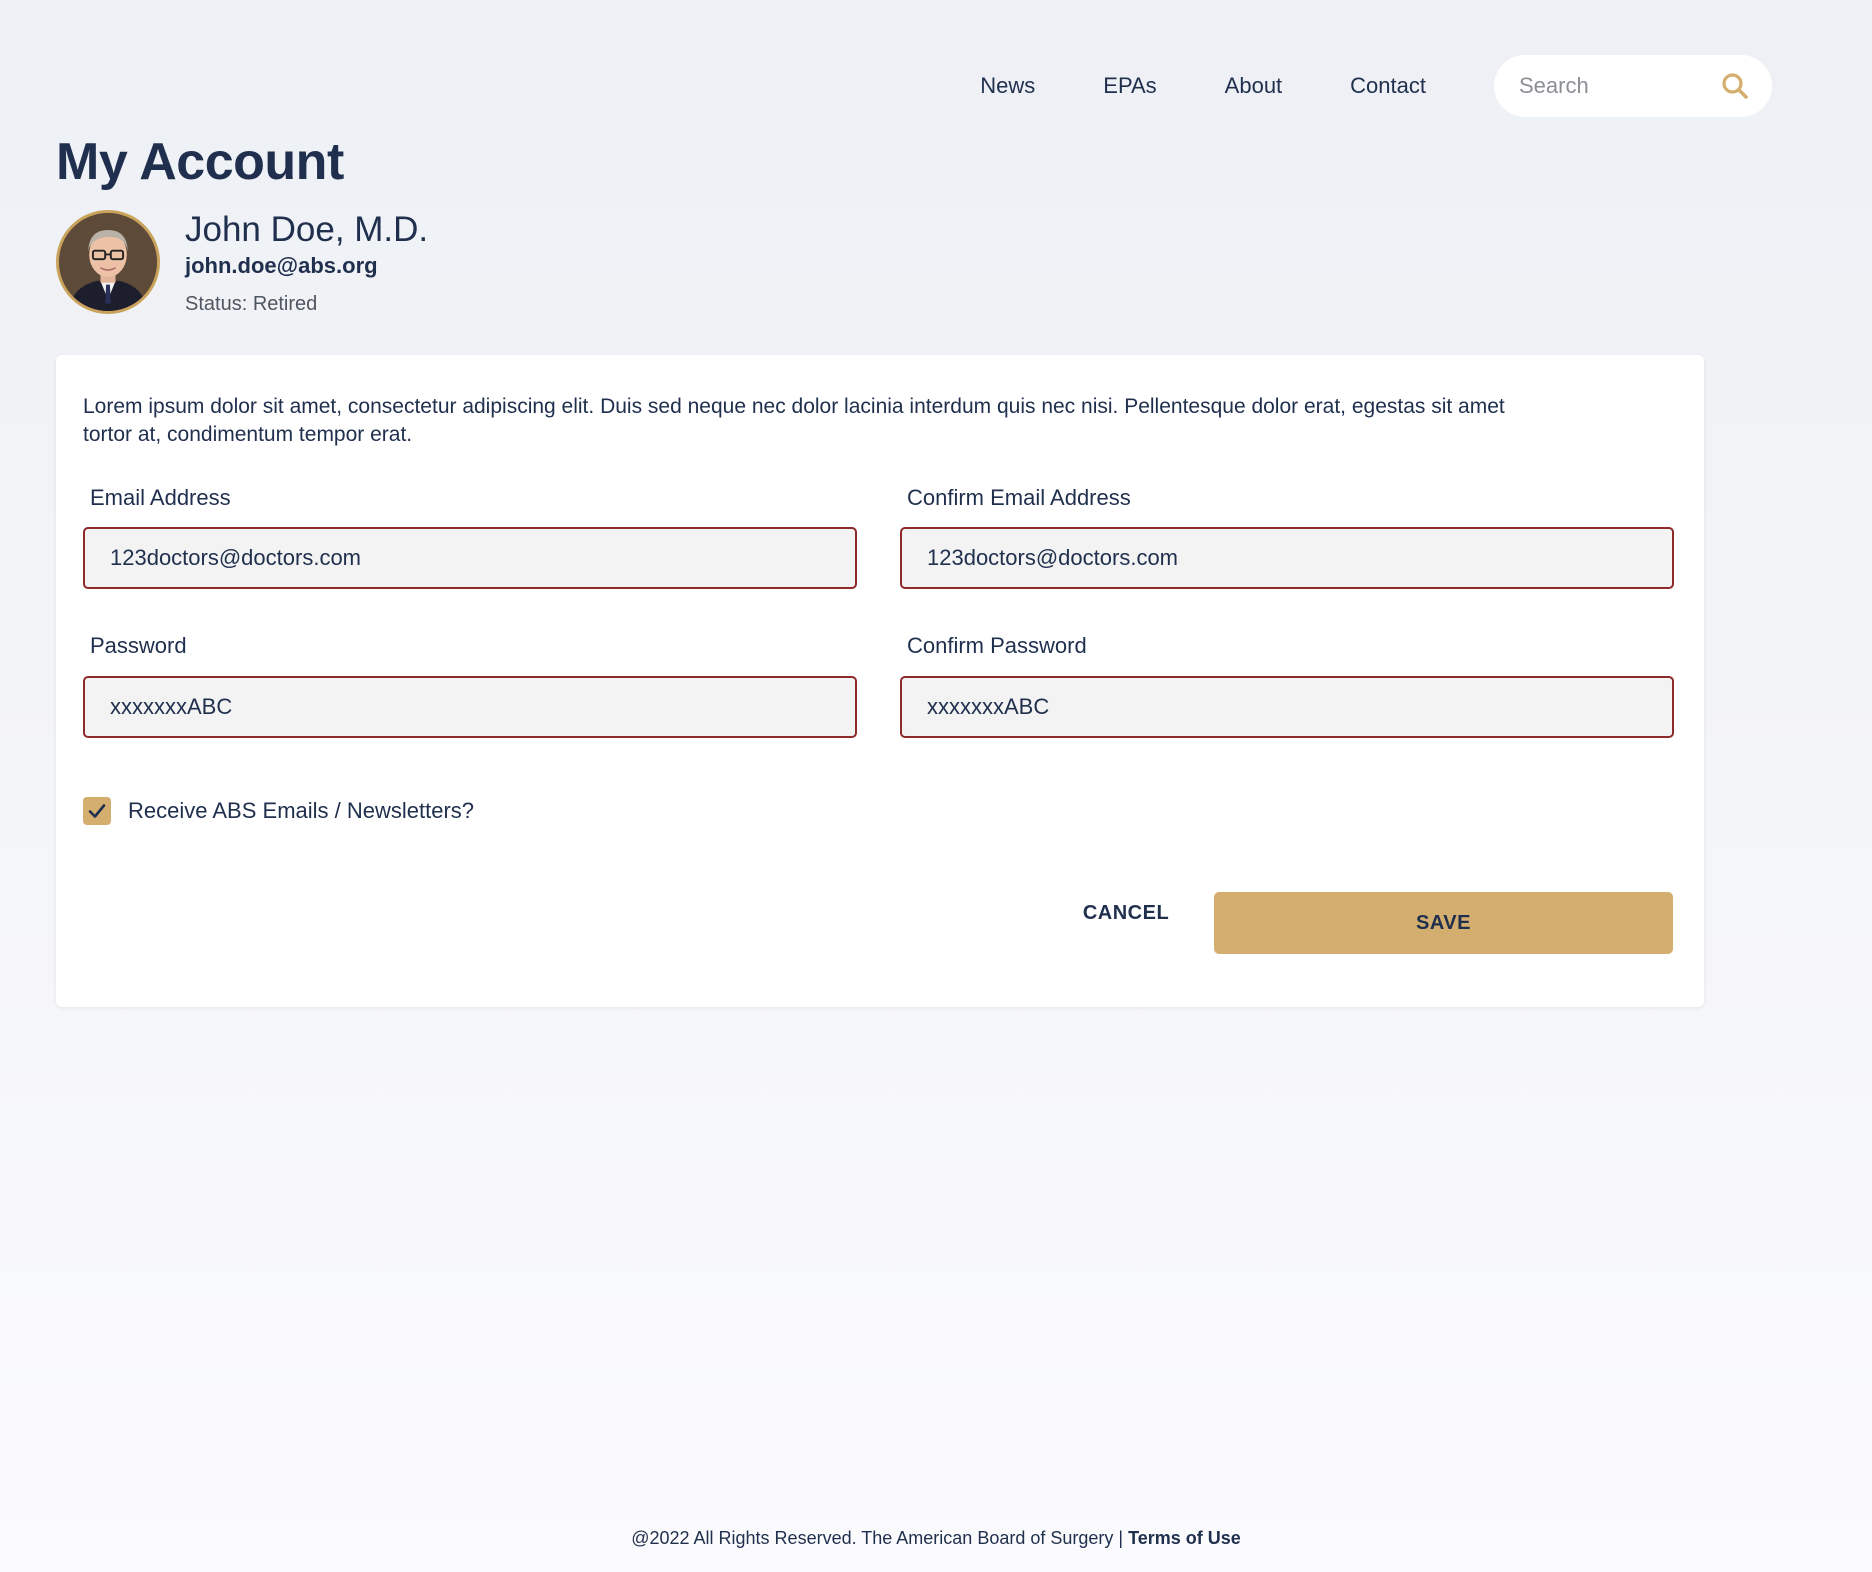 Image resolution: width=1872 pixels, height=1572 pixels. I want to click on user-name: John Doe, M.D., so click(307, 229).